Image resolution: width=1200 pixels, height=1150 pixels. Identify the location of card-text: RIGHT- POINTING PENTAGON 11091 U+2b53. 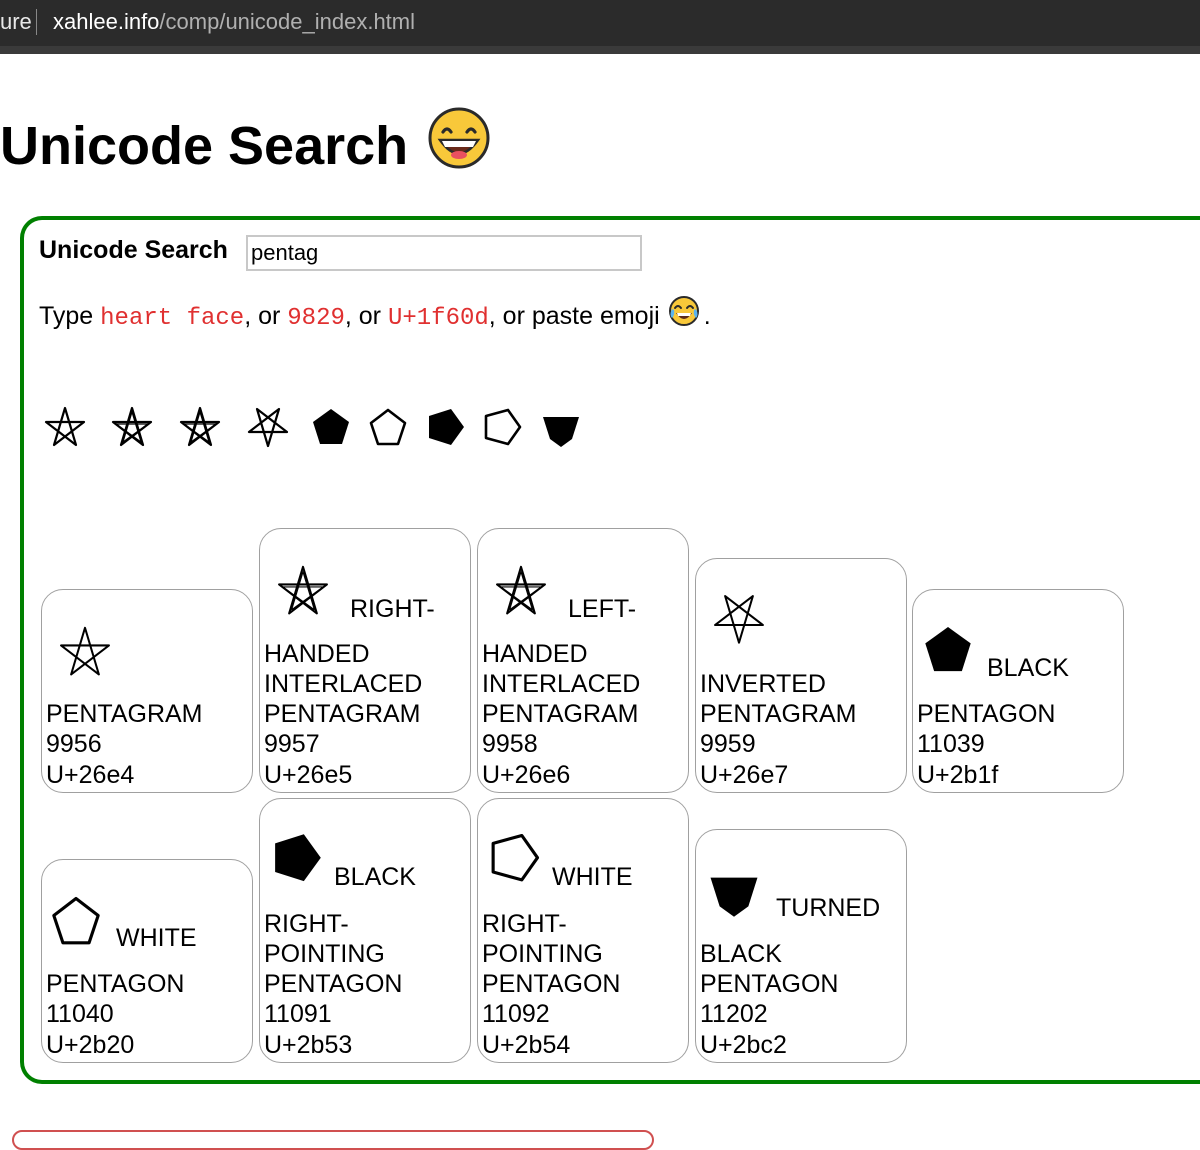
(333, 984).